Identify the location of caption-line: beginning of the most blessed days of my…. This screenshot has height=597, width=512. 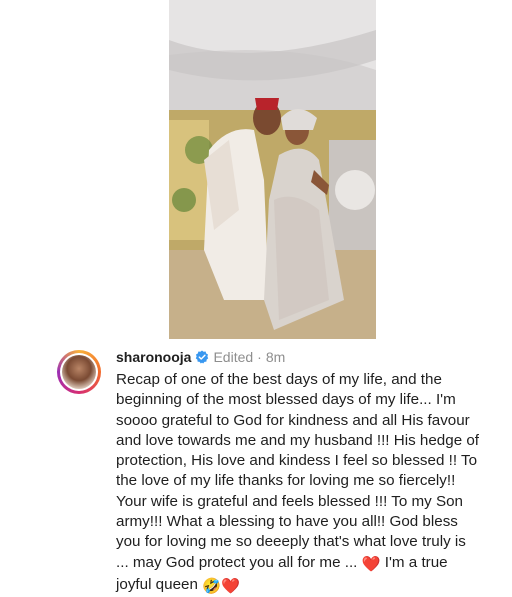
(286, 400).